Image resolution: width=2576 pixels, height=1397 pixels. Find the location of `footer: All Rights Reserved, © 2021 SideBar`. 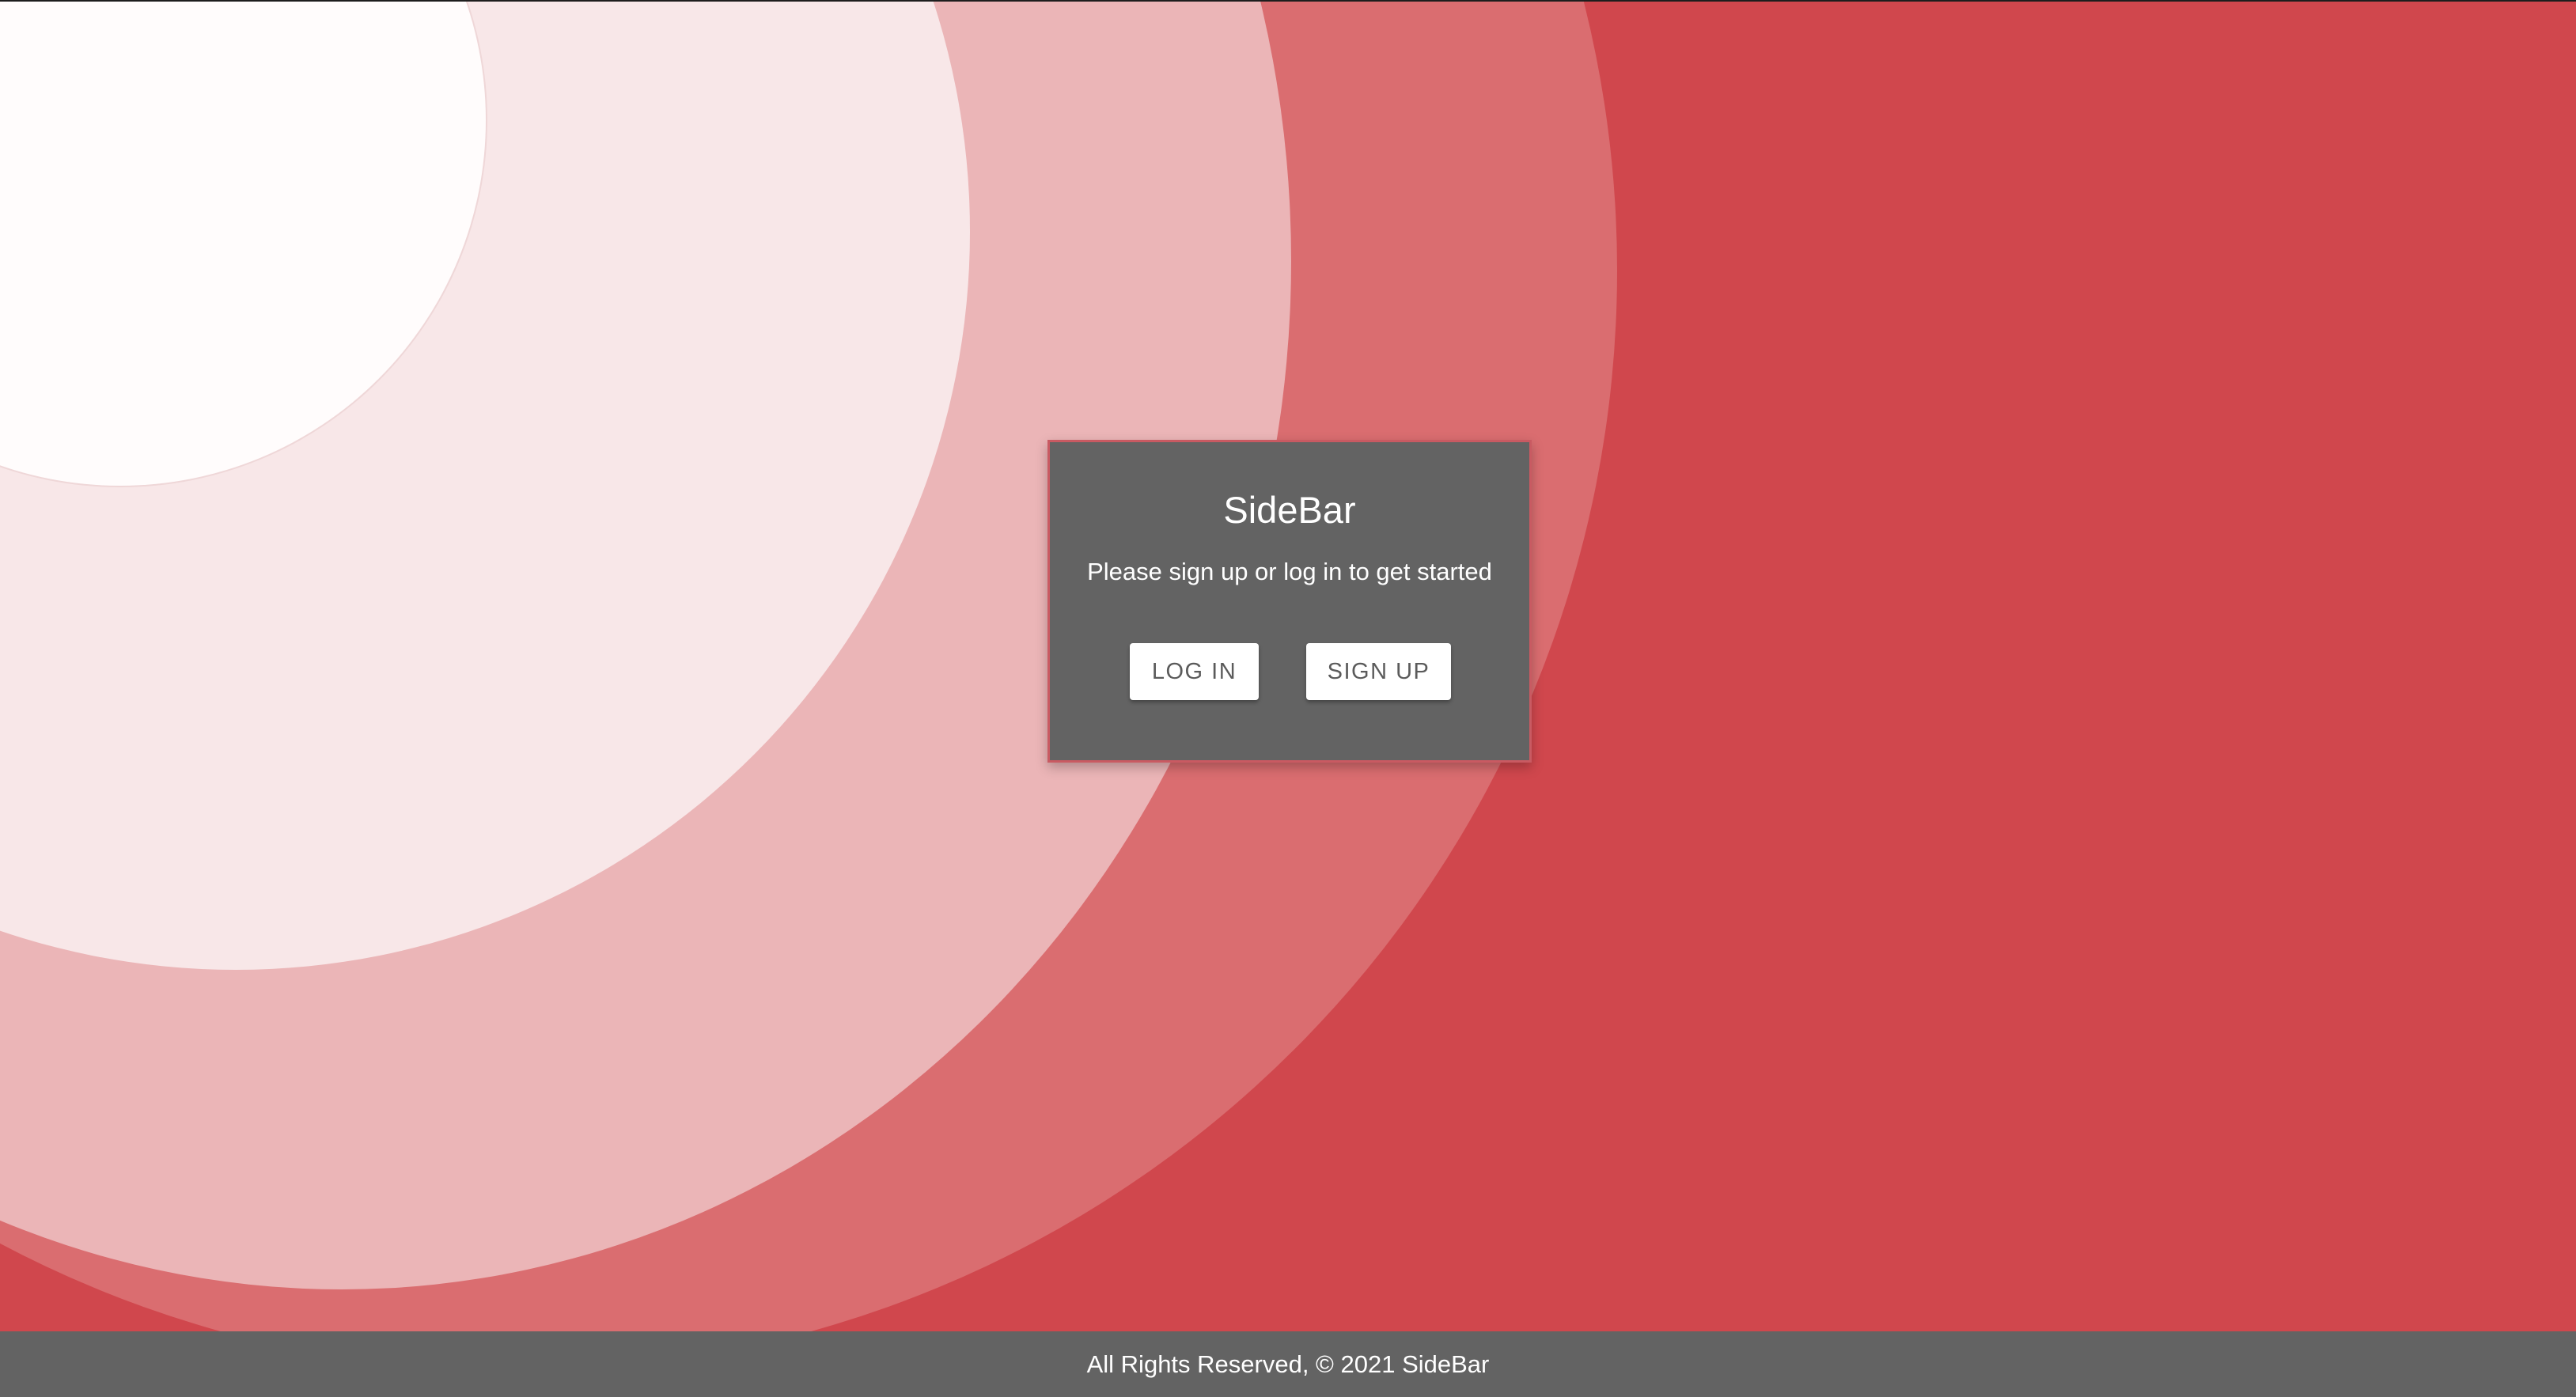

footer: All Rights Reserved, © 2021 SideBar is located at coordinates (1288, 1364).